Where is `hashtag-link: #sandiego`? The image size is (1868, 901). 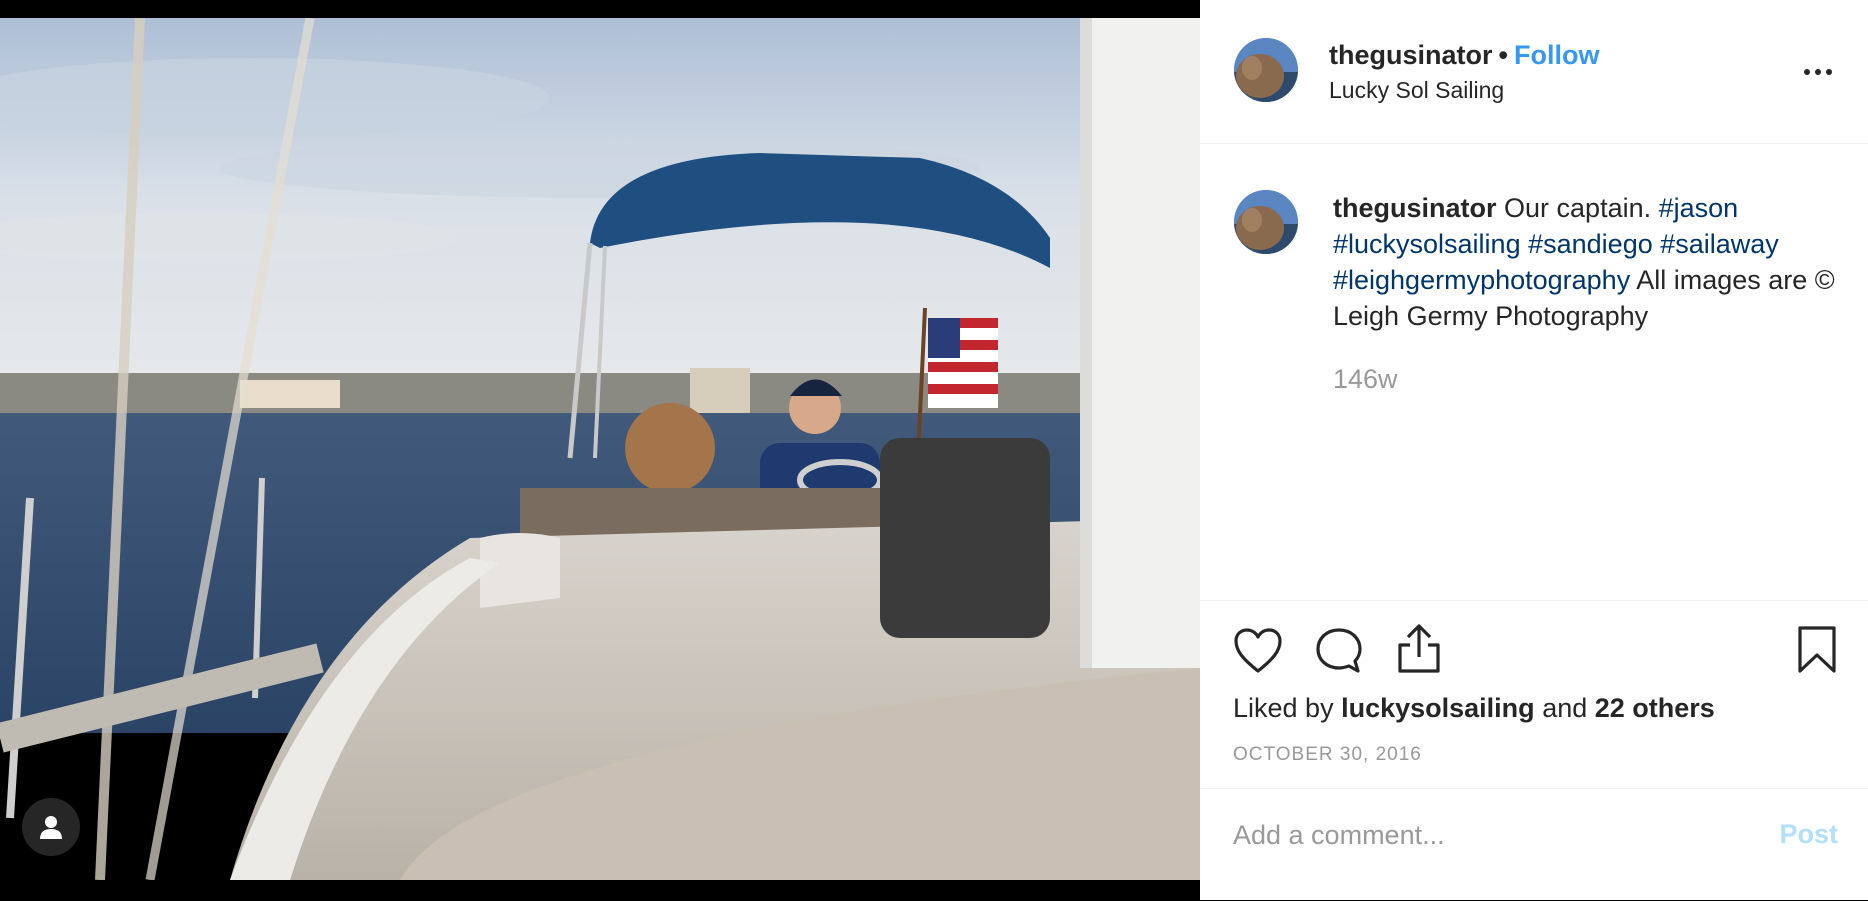 hashtag-link: #sandiego is located at coordinates (1590, 244).